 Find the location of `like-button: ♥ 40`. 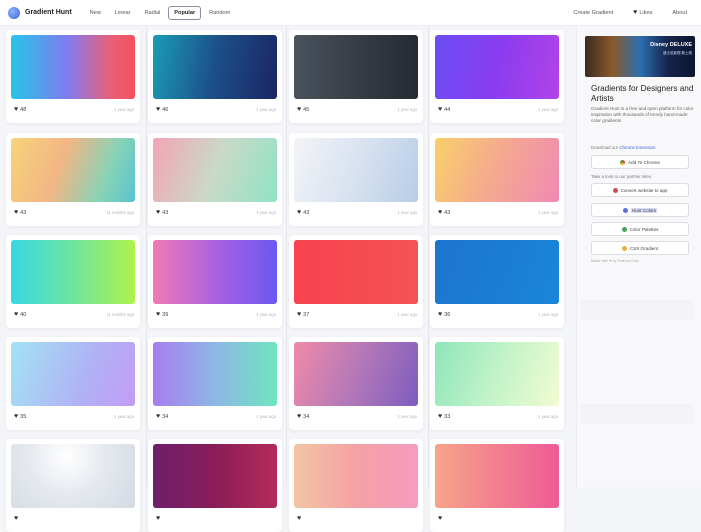

like-button: ♥ 40 is located at coordinates (20, 314).